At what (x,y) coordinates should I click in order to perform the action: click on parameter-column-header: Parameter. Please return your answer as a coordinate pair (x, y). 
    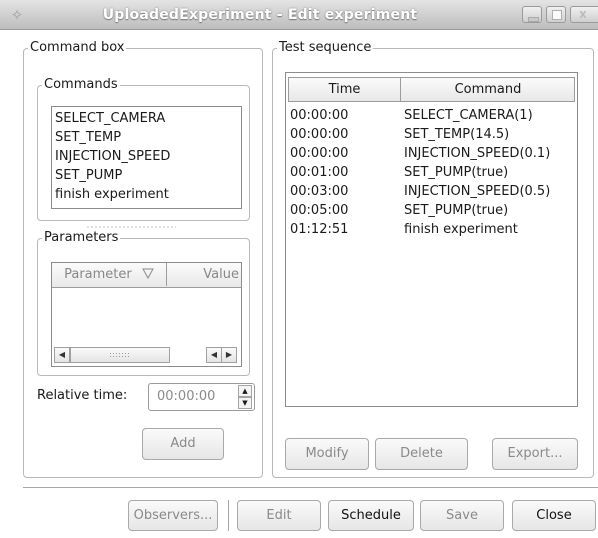
    Looking at the image, I should click on (109, 274).